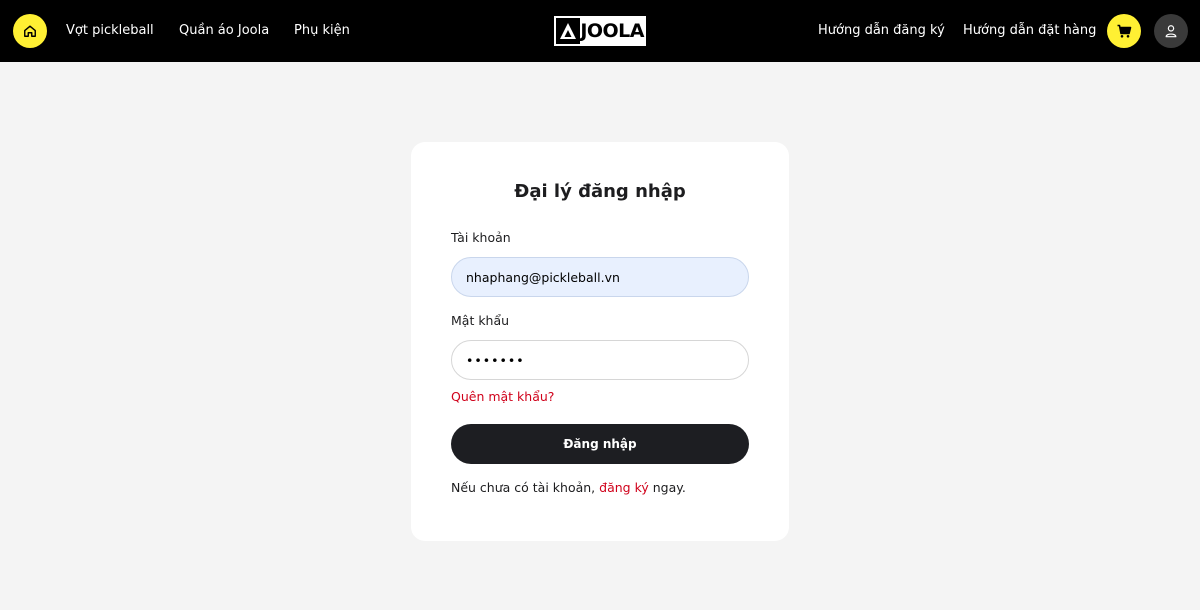 The image size is (1200, 610). Describe the element at coordinates (502, 396) in the screenshot. I see `forgot-password-link: Quên mật khẩu?` at that location.